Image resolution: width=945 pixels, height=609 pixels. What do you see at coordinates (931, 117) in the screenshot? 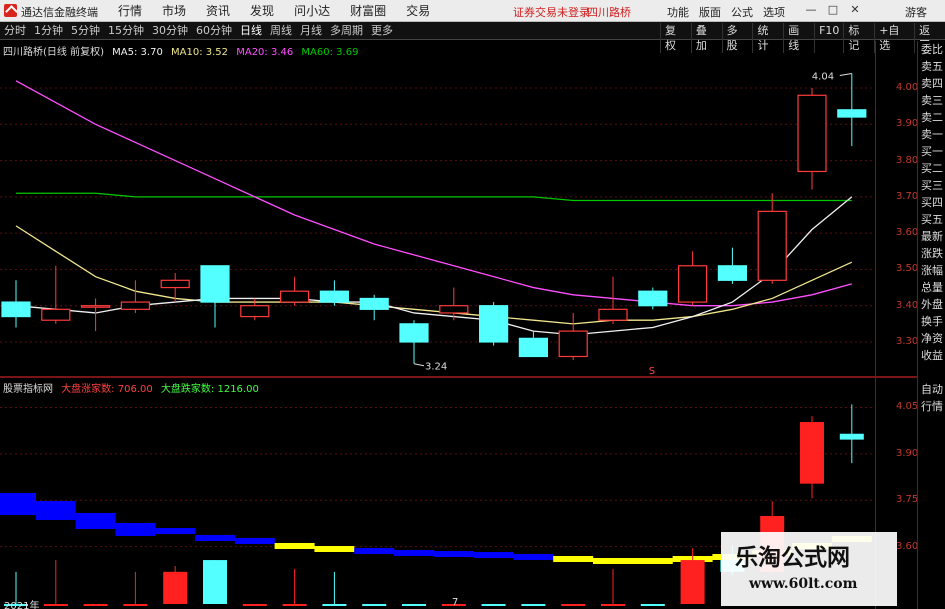
I see `side-item: 卖二` at bounding box center [931, 117].